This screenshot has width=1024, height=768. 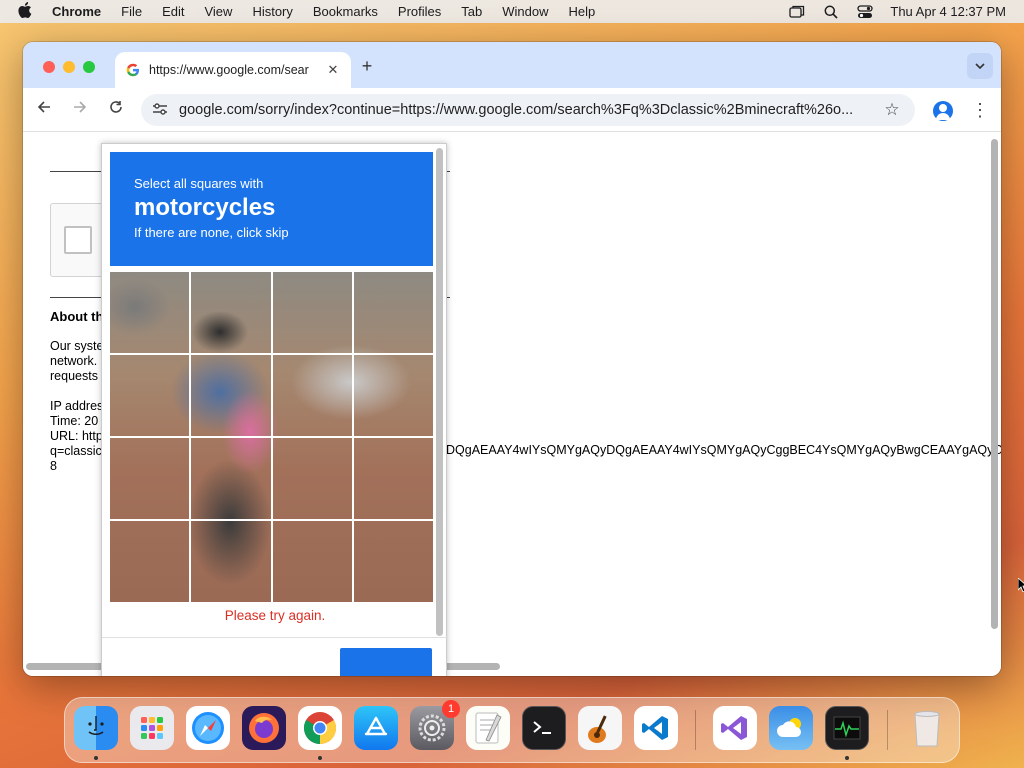 What do you see at coordinates (80, 110) in the screenshot?
I see `forward-button` at bounding box center [80, 110].